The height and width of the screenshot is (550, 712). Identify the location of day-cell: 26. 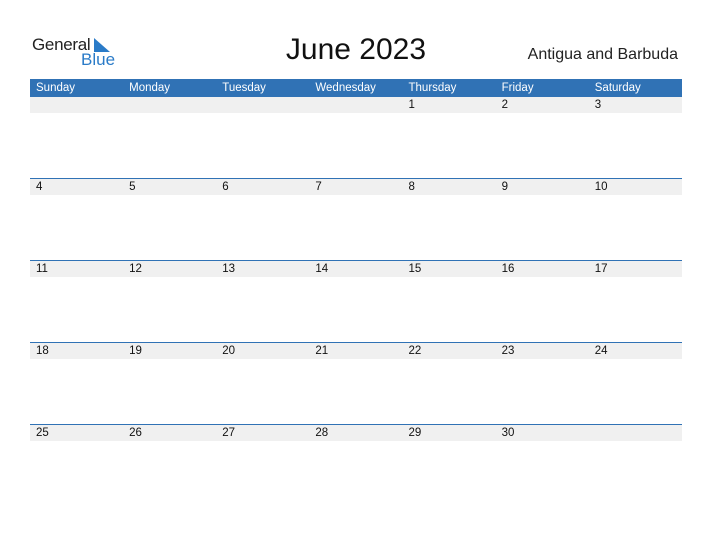
(135, 433).